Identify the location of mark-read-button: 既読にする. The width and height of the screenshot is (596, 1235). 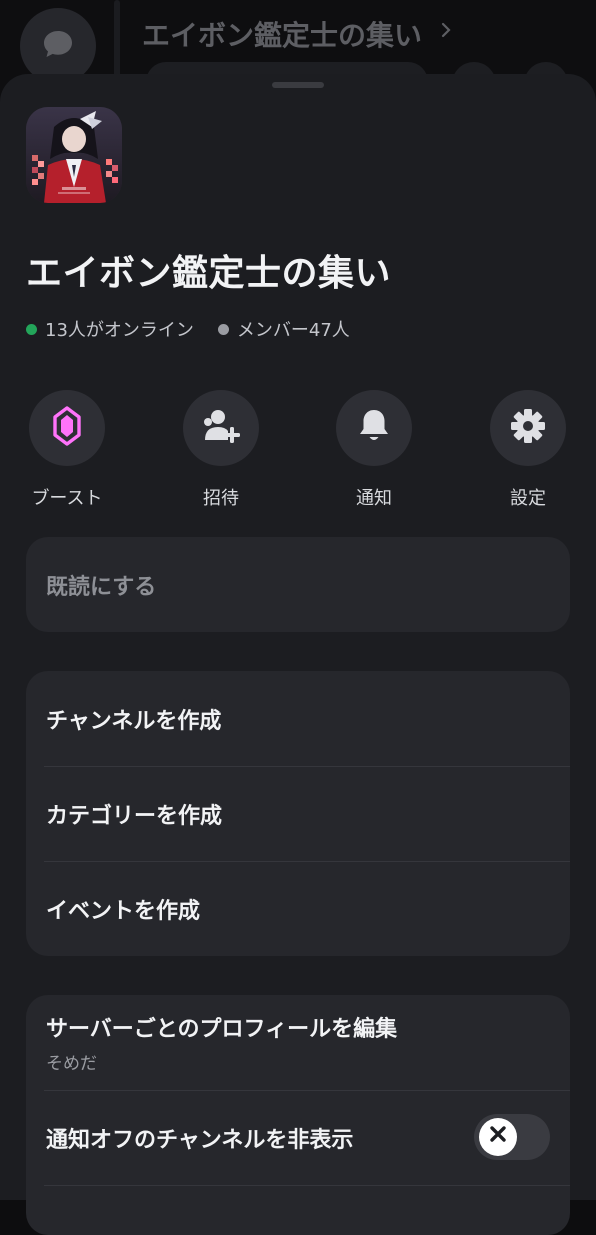
(298, 584).